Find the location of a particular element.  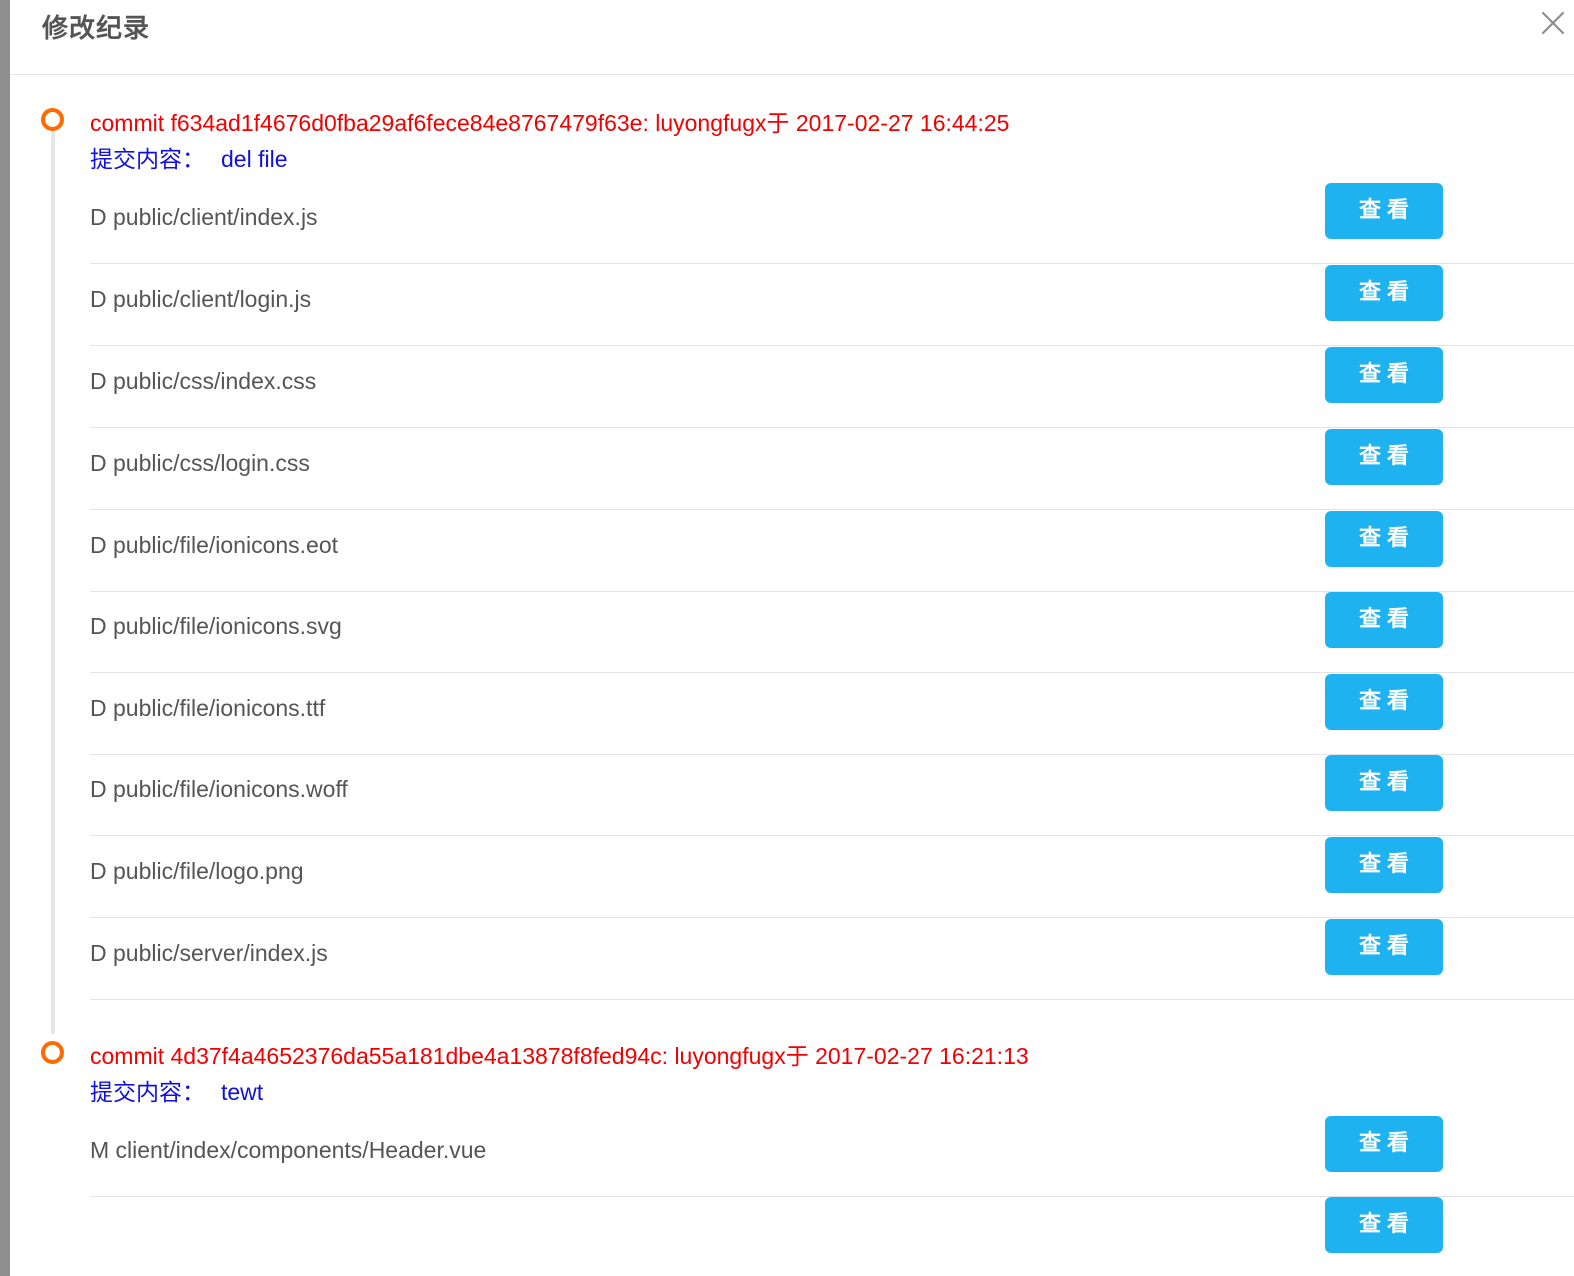

file-row: D public/file/ionicons.woff 查看 is located at coordinates (832, 795).